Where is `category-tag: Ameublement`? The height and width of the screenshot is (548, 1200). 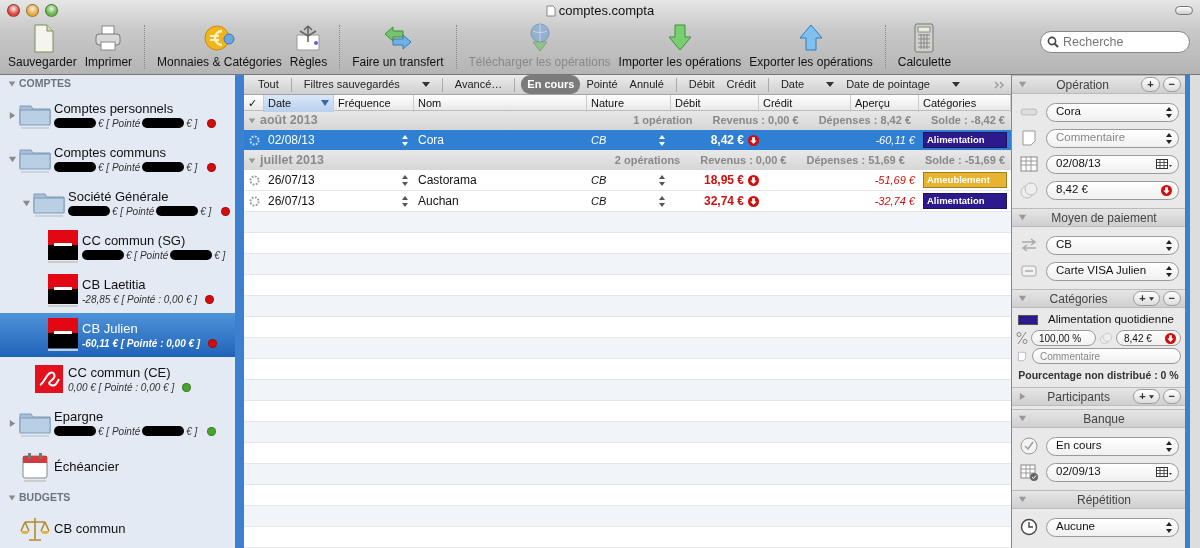
category-tag: Ameublement is located at coordinates (965, 180).